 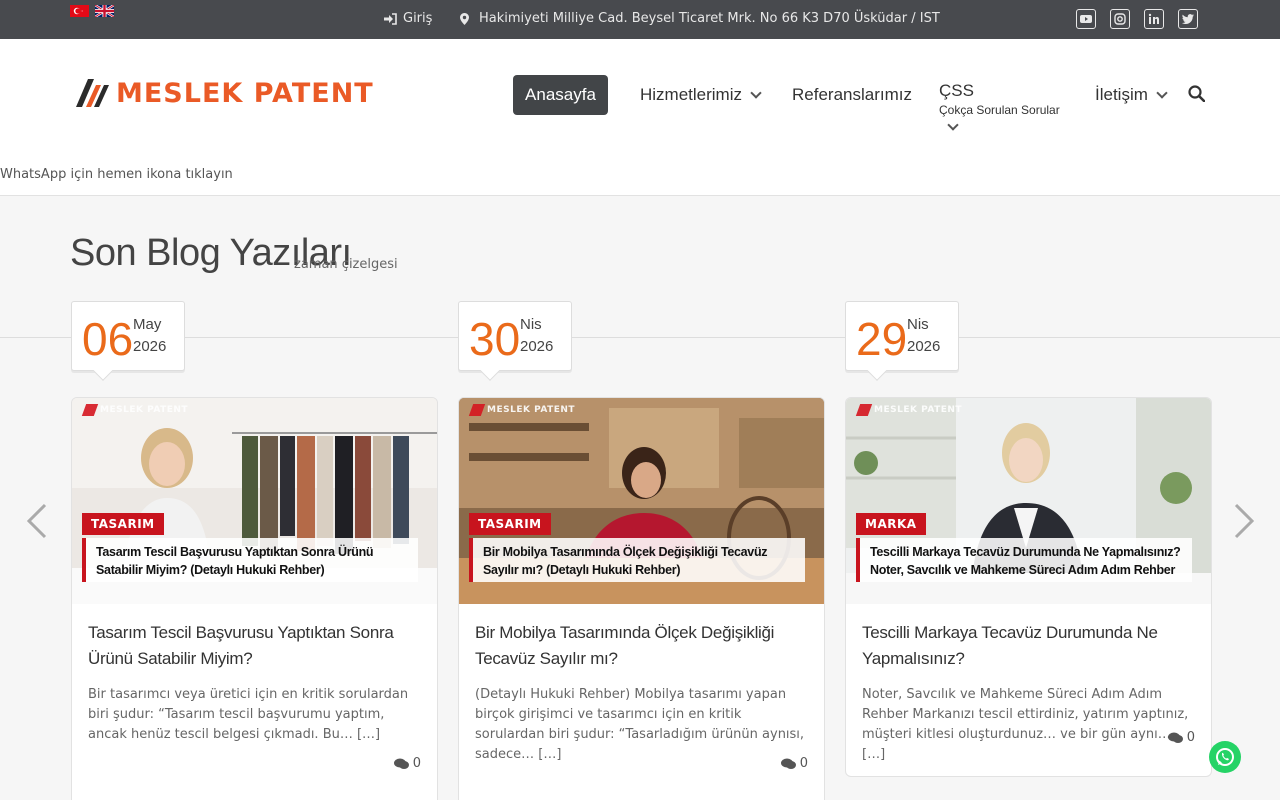 What do you see at coordinates (104, 11) in the screenshot?
I see `english-flag-icon` at bounding box center [104, 11].